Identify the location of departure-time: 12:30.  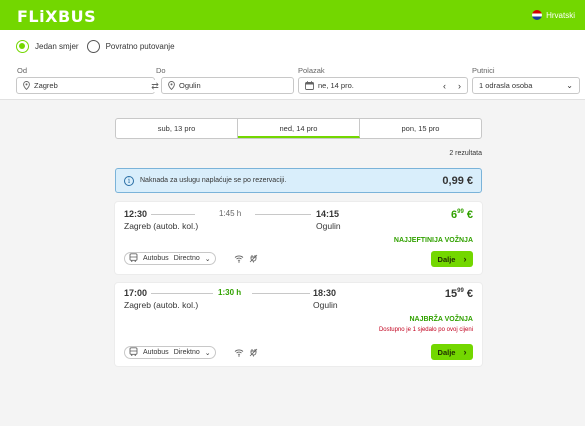
(136, 214).